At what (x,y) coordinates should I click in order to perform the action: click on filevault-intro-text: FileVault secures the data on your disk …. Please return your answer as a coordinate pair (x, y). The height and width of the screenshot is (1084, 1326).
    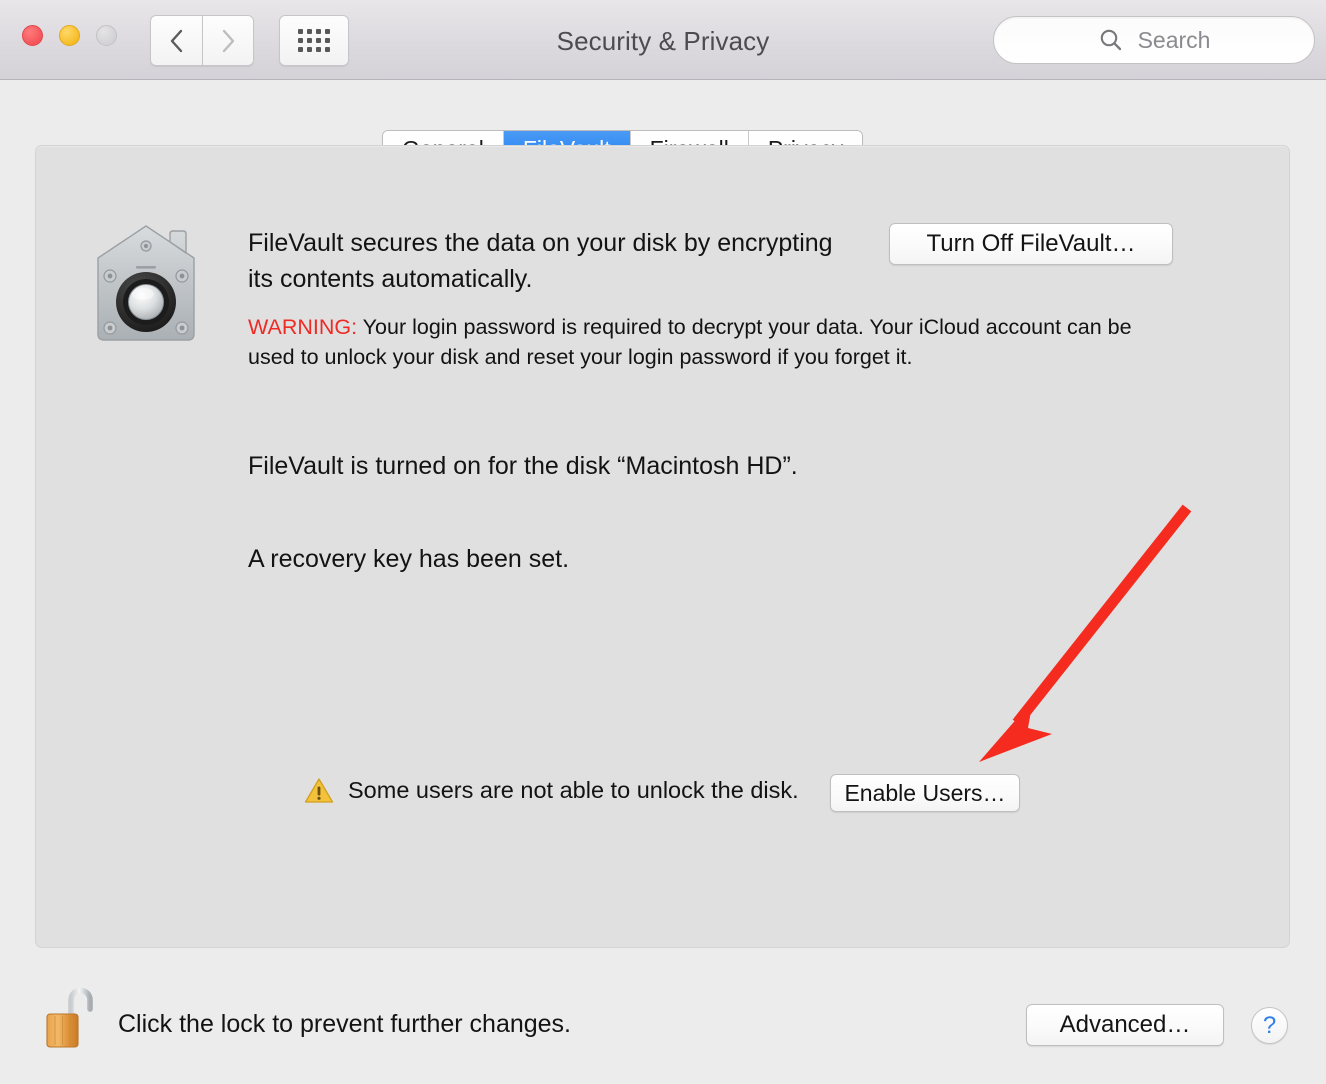
    Looking at the image, I should click on (540, 261).